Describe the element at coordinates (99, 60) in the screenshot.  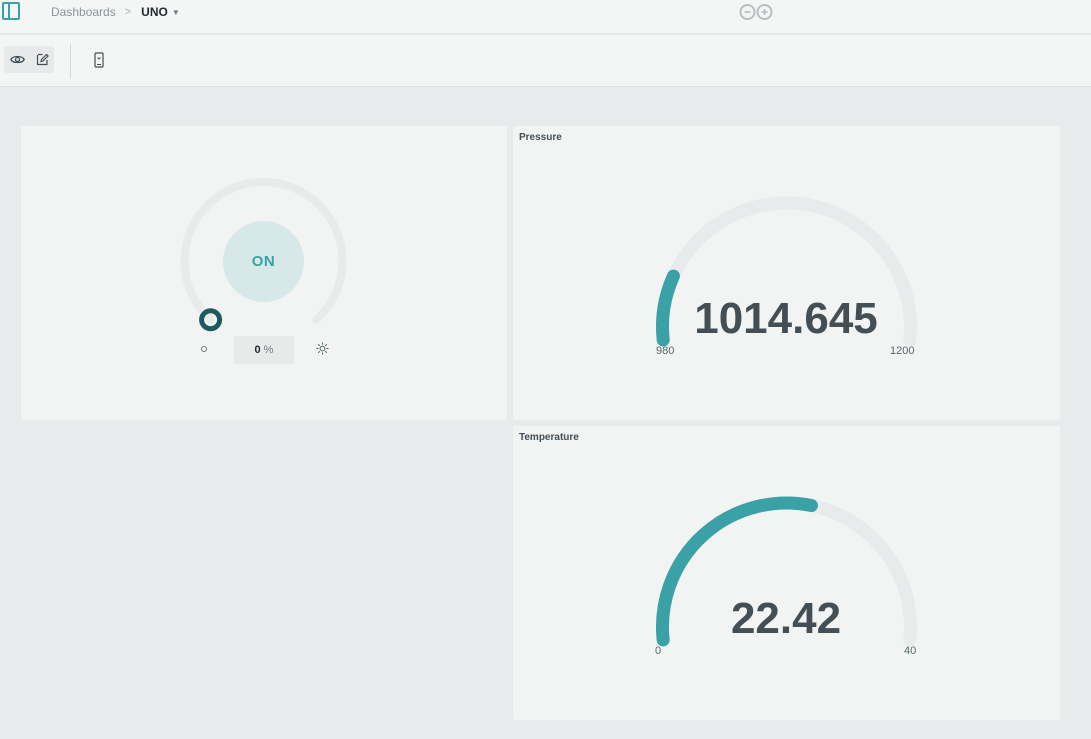
I see `mobile-phone-icon` at that location.